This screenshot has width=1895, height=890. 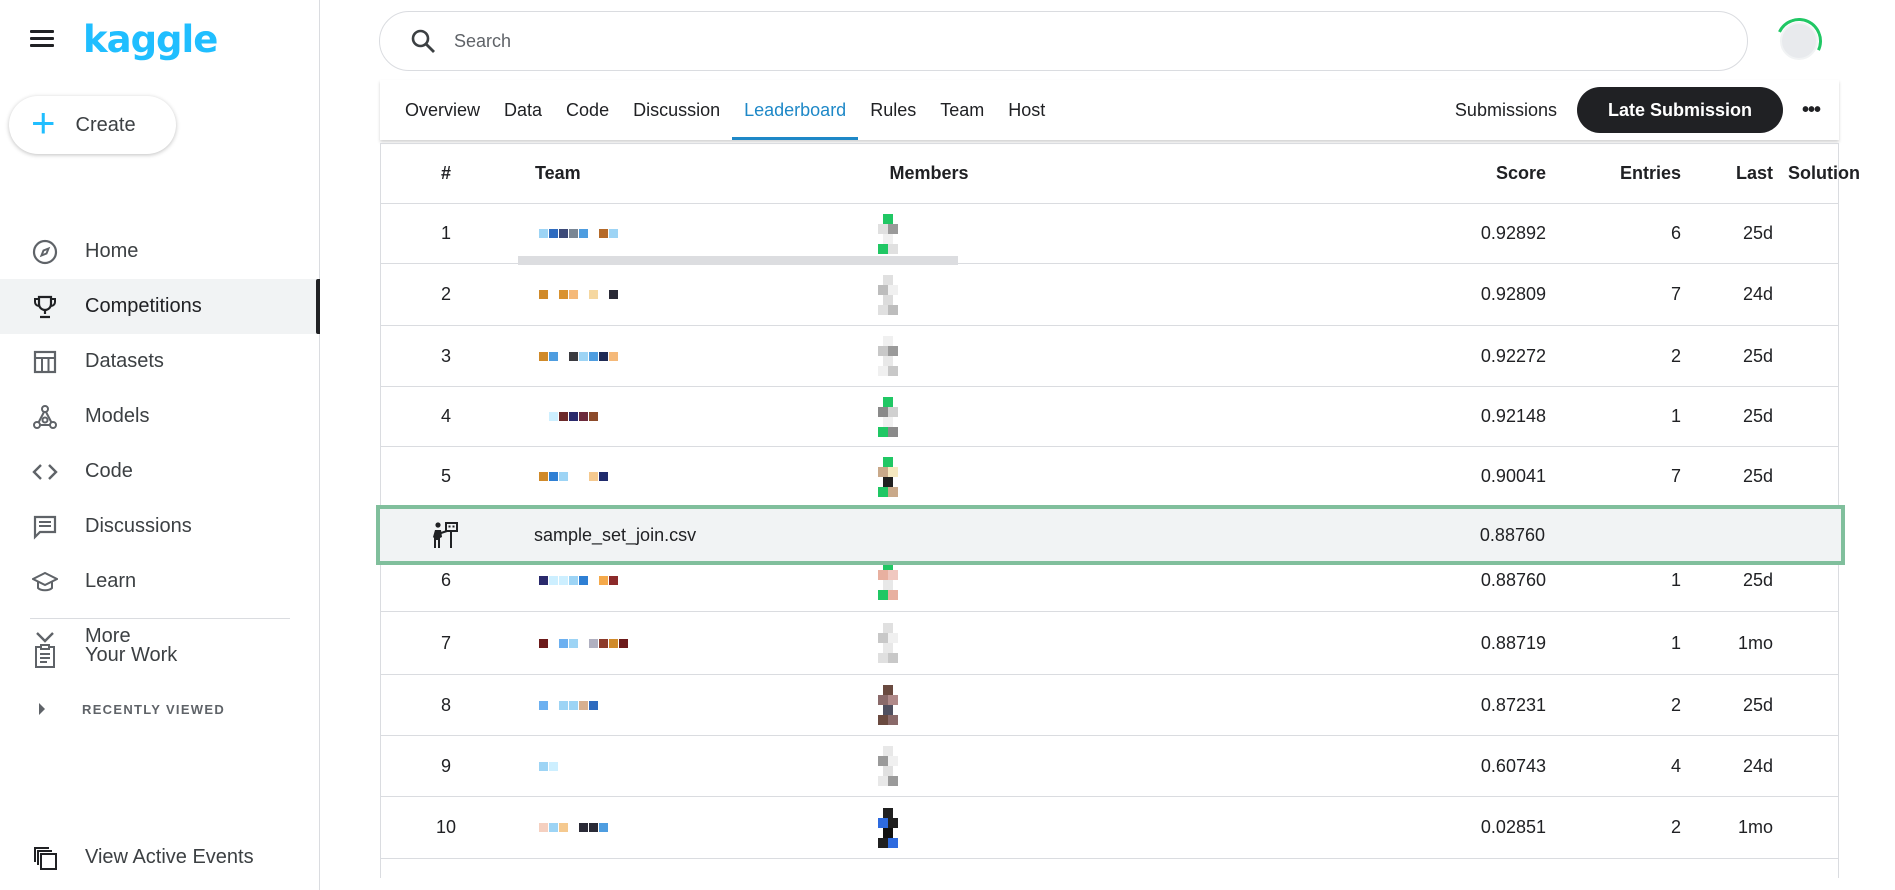 What do you see at coordinates (45, 527) in the screenshot?
I see `discussion-icon` at bounding box center [45, 527].